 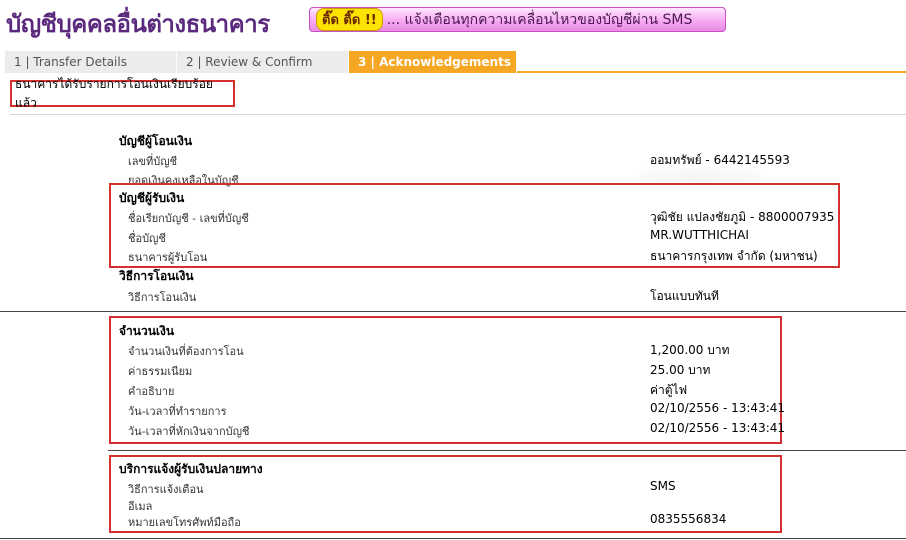 I want to click on to-account-title: บัญชีผู้รับเงิน, so click(x=152, y=198).